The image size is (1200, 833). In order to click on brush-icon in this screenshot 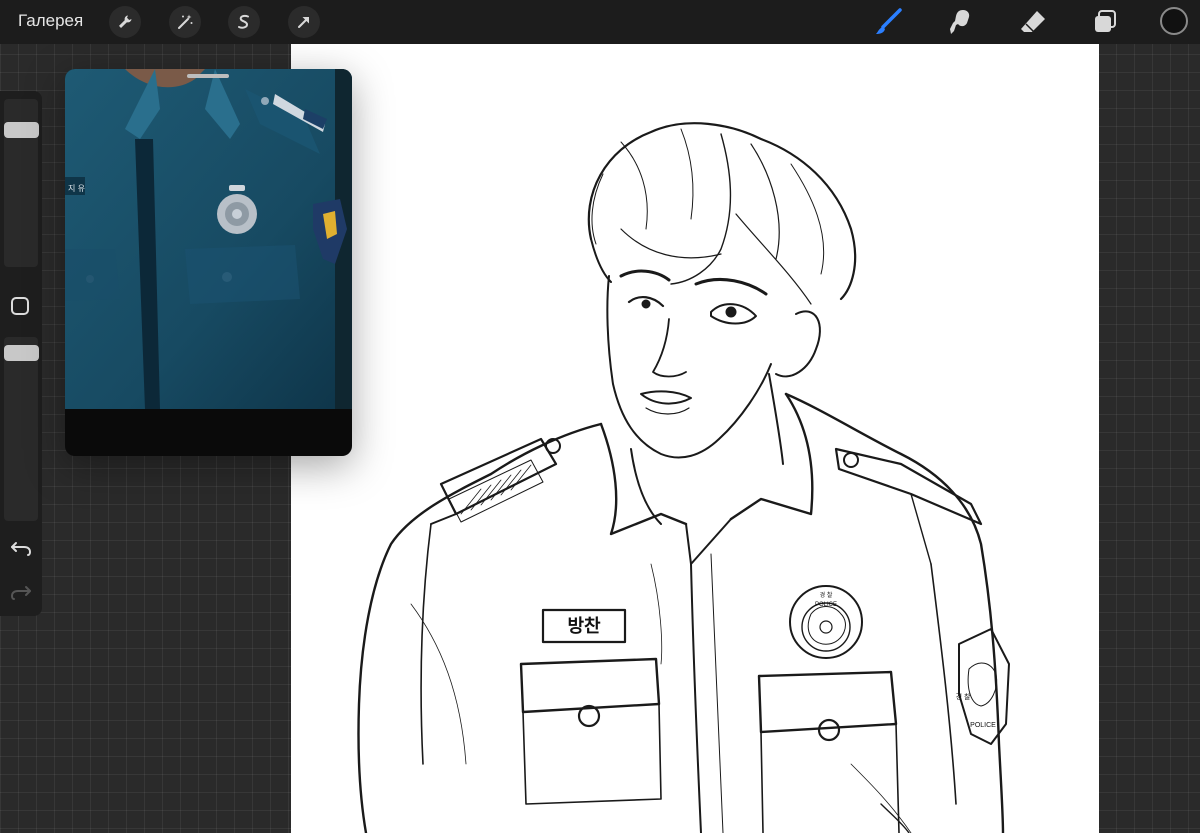, I will do `click(889, 21)`.